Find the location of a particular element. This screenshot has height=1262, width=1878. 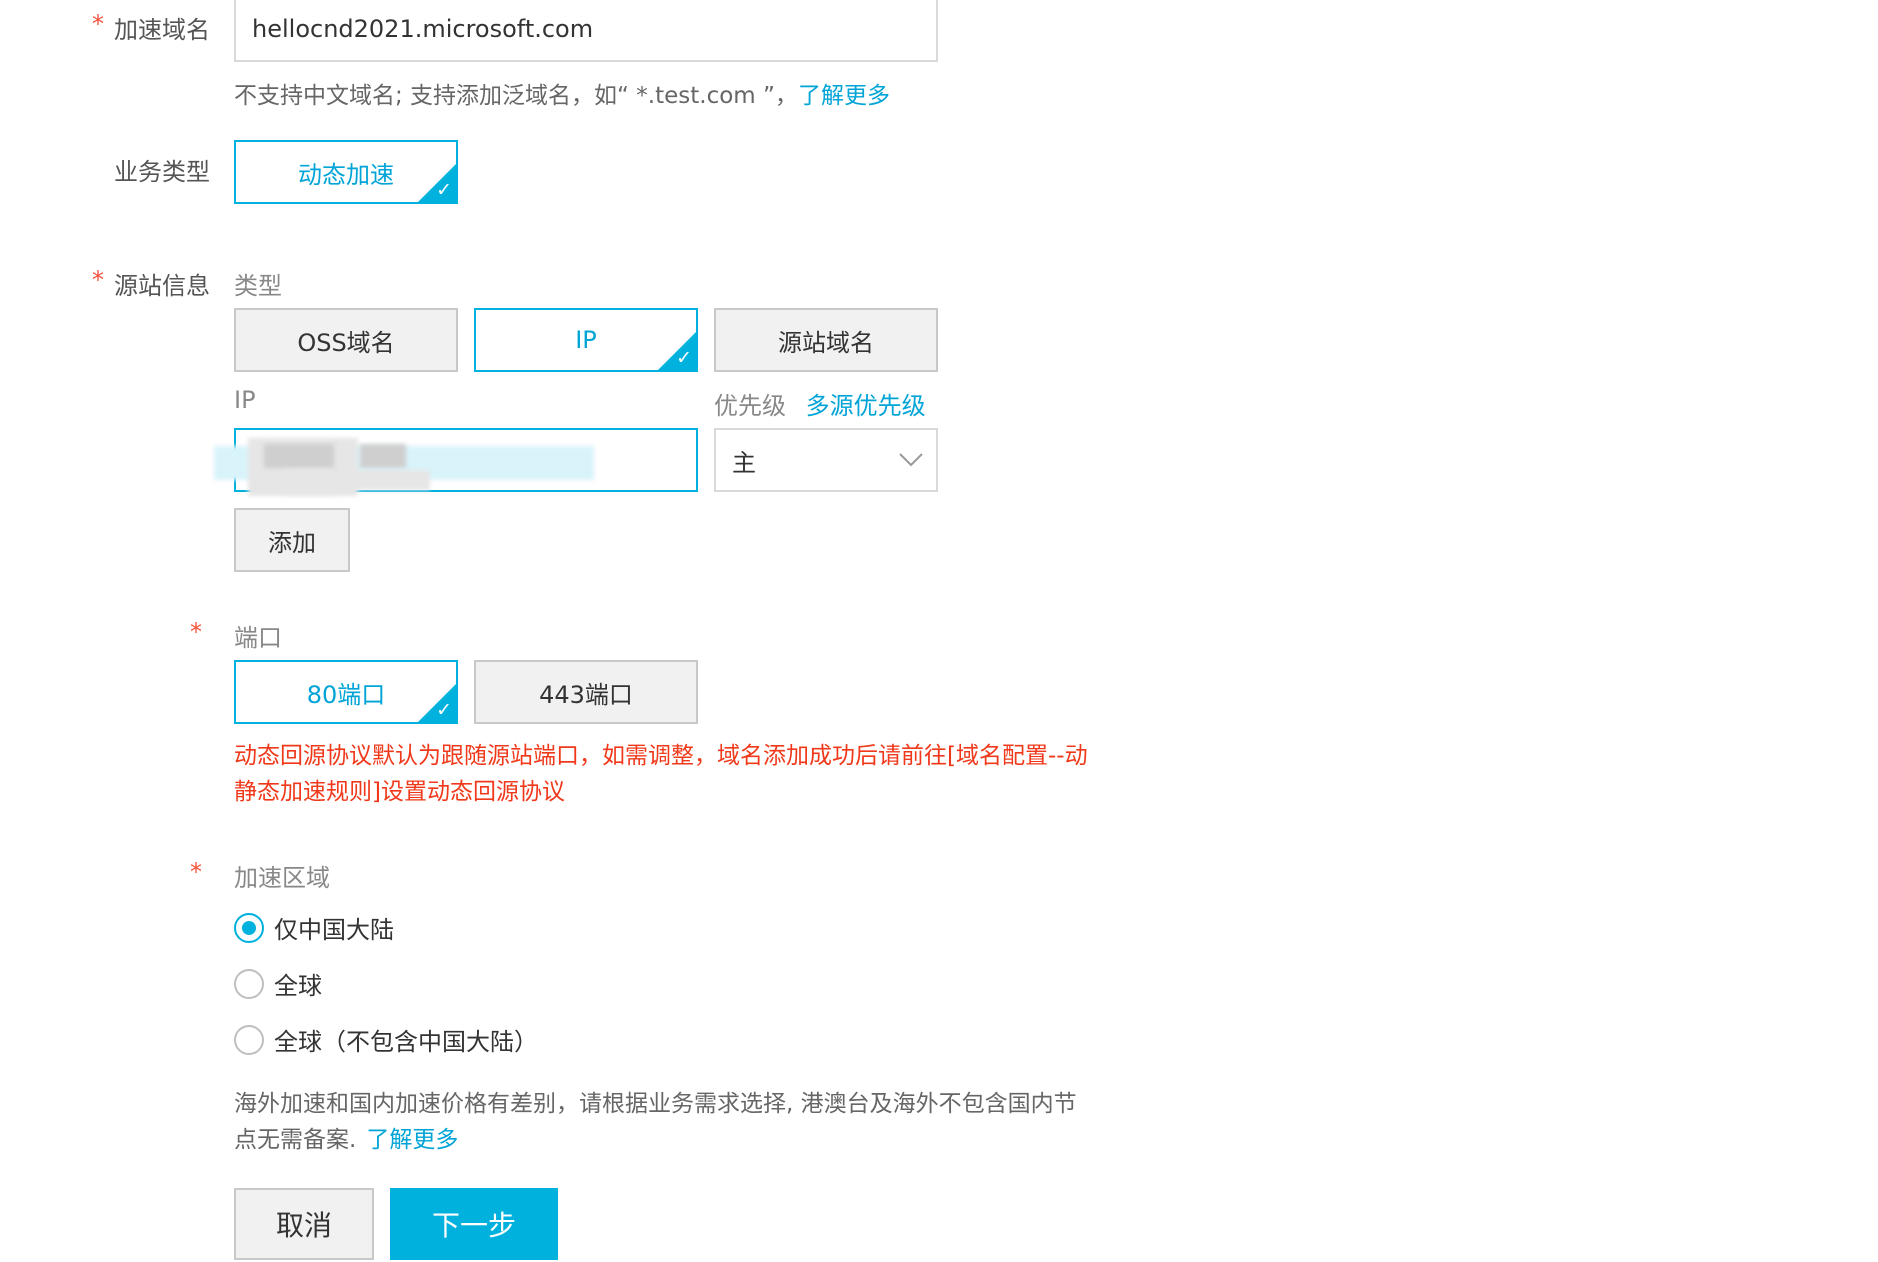

port-option-443: 443端口 is located at coordinates (586, 692).